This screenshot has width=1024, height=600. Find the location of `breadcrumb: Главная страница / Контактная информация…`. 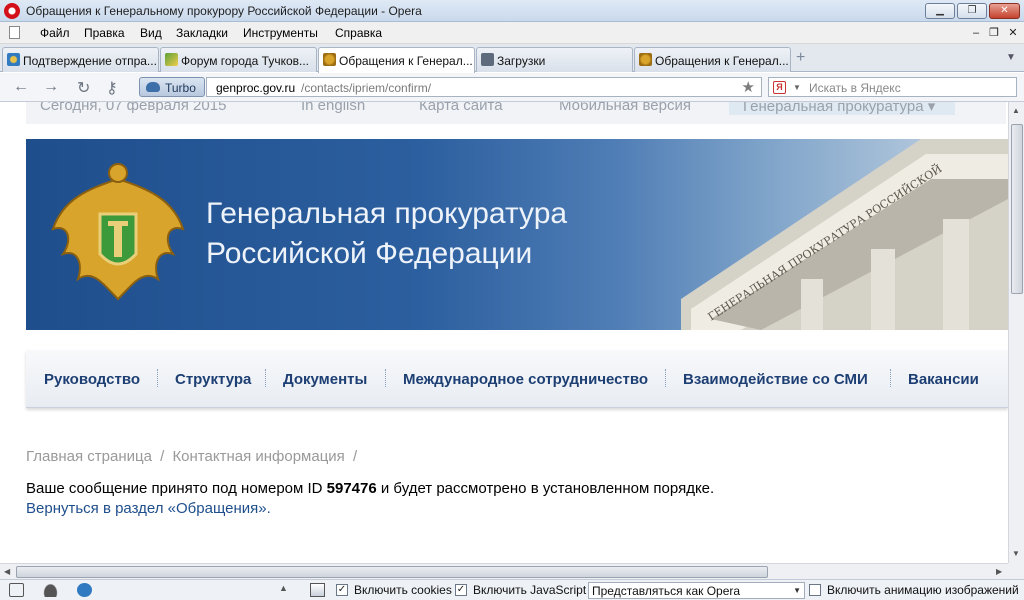

breadcrumb: Главная страница / Контактная информация… is located at coordinates (193, 456).